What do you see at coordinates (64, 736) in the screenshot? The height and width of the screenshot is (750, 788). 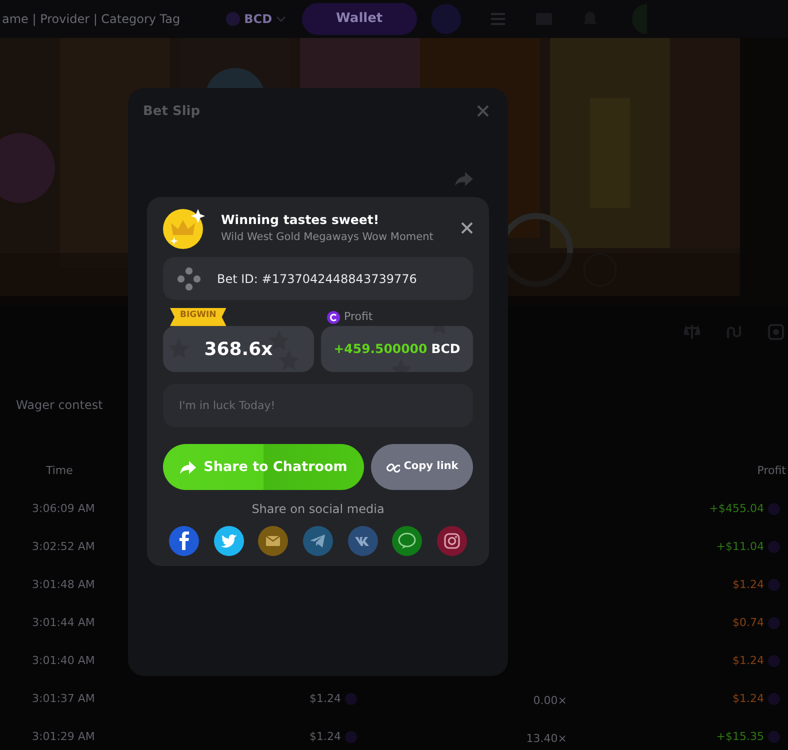 I see `table-cell-text: 3:01:29 AM` at bounding box center [64, 736].